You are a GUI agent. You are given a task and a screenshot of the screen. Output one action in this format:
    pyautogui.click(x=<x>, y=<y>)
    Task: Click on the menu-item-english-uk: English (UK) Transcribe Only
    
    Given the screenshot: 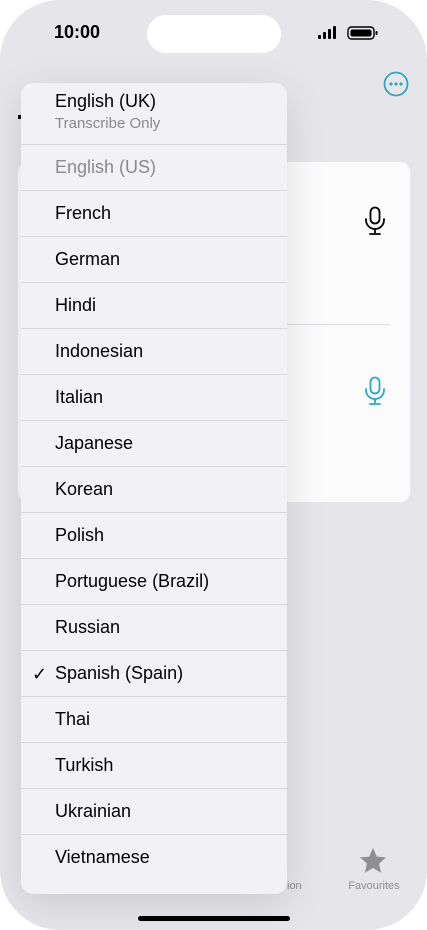 What is the action you would take?
    pyautogui.click(x=154, y=114)
    